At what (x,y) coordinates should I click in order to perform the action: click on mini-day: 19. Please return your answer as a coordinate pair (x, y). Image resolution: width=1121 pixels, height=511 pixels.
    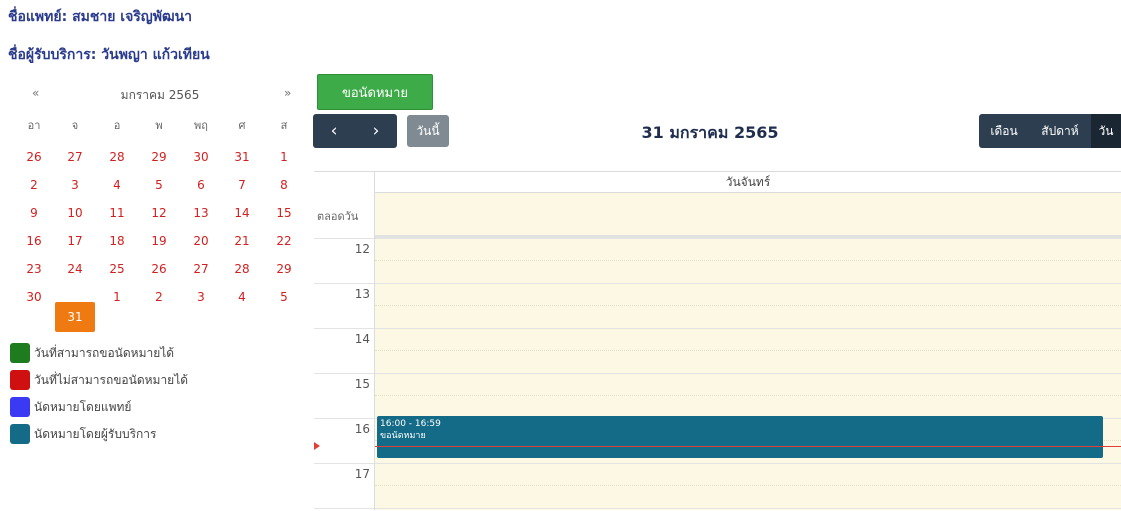
    Looking at the image, I should click on (159, 241).